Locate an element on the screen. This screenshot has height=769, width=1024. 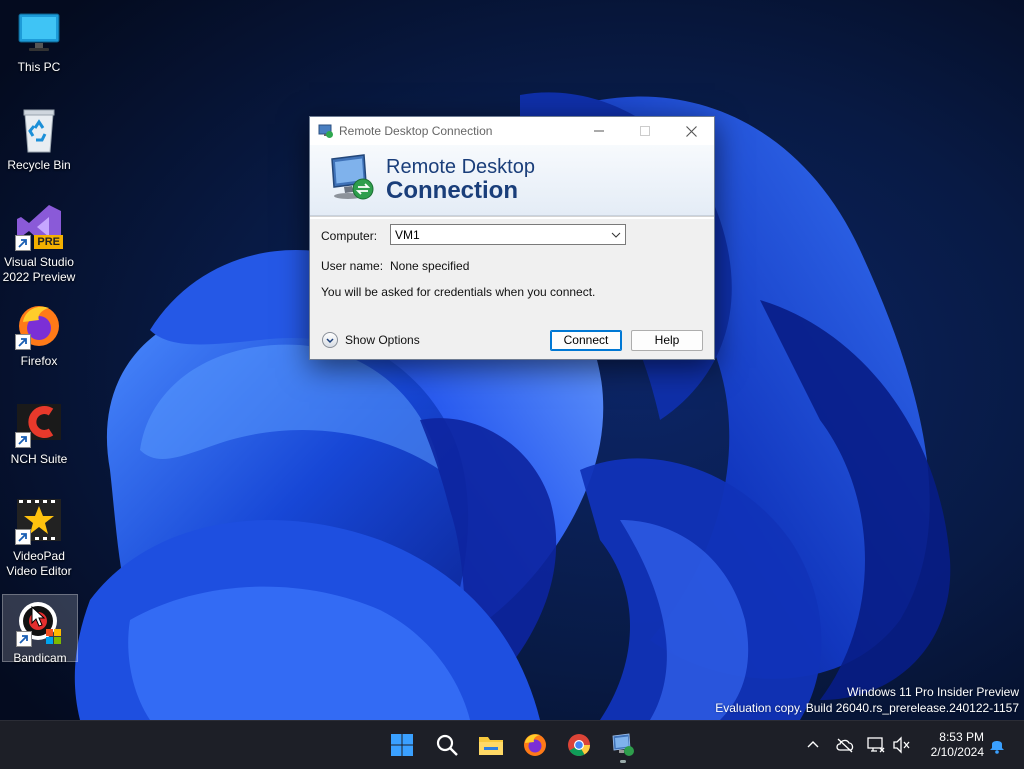
computer-combobox: VM1 is located at coordinates (508, 234).